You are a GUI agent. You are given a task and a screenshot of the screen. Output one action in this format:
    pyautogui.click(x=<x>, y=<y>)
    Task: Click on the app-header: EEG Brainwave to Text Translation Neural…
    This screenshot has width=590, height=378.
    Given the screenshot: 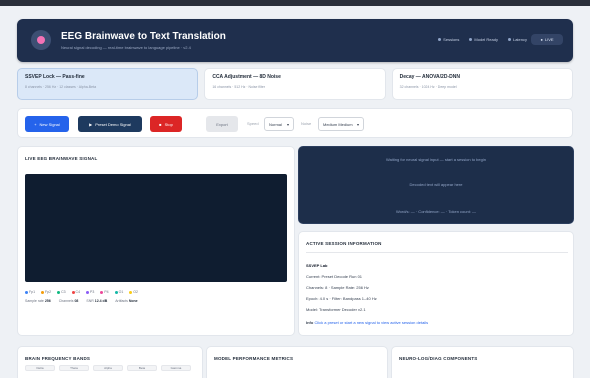 What is the action you would take?
    pyautogui.click(x=295, y=40)
    